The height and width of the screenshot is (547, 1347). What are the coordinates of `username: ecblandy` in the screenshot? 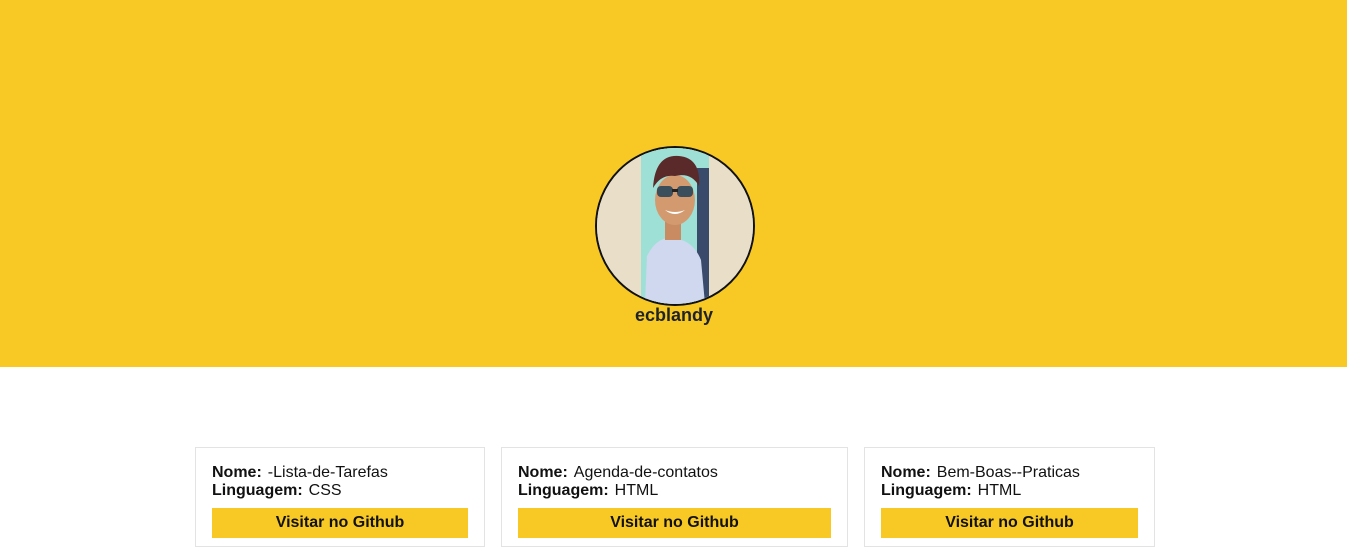 It's located at (674, 315).